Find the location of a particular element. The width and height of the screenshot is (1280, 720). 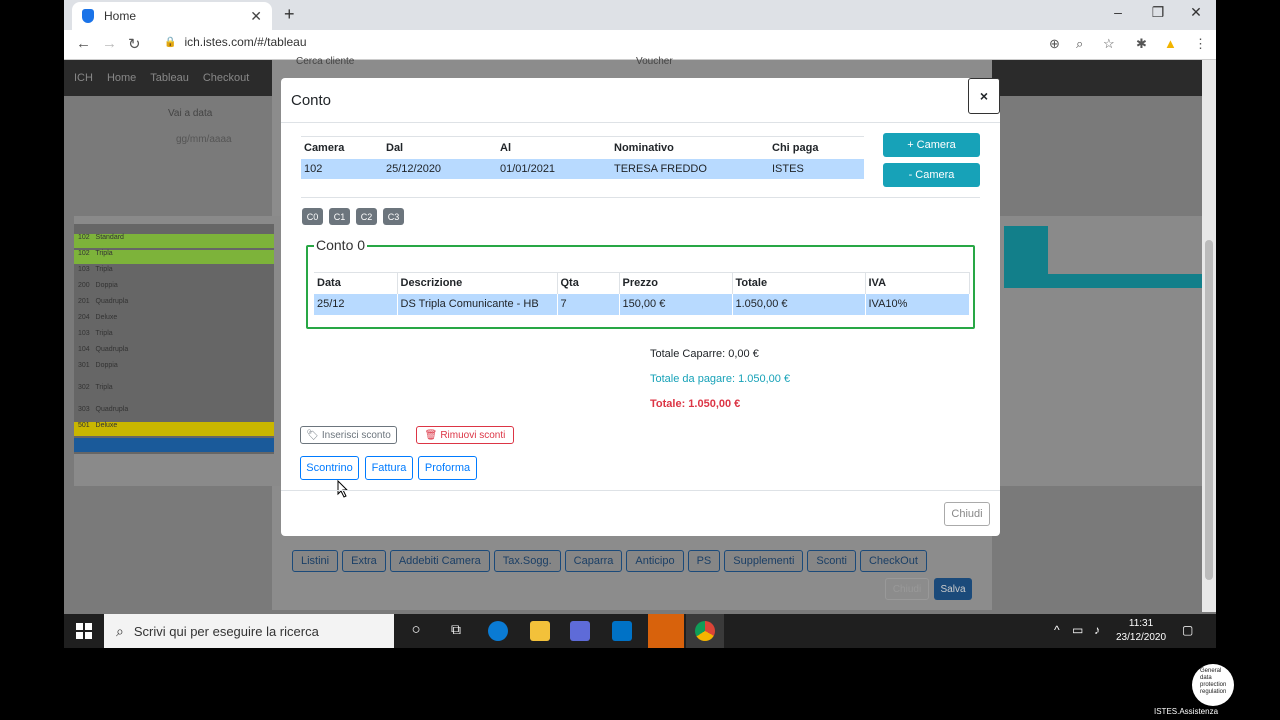

col-chi-paga: Chi paga is located at coordinates (795, 147).